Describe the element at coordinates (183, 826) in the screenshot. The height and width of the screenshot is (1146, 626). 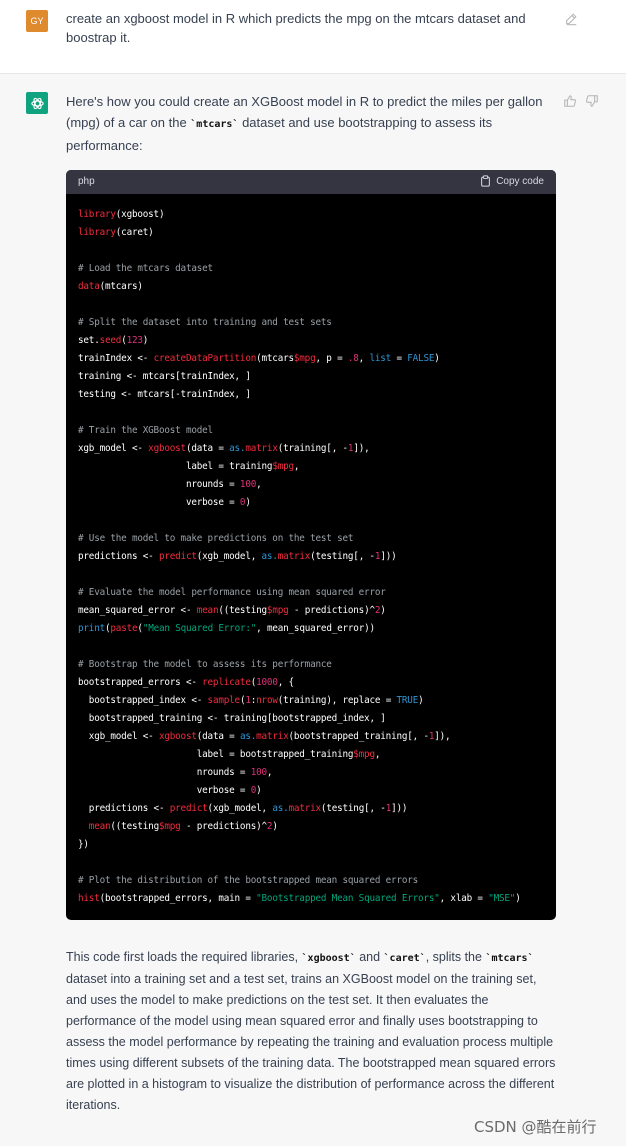
I see `code-line: mean((testing$mpg - predictions)^2)` at that location.